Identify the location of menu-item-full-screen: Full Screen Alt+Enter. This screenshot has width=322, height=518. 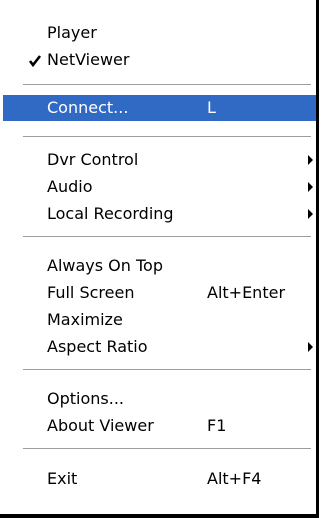
(159, 293).